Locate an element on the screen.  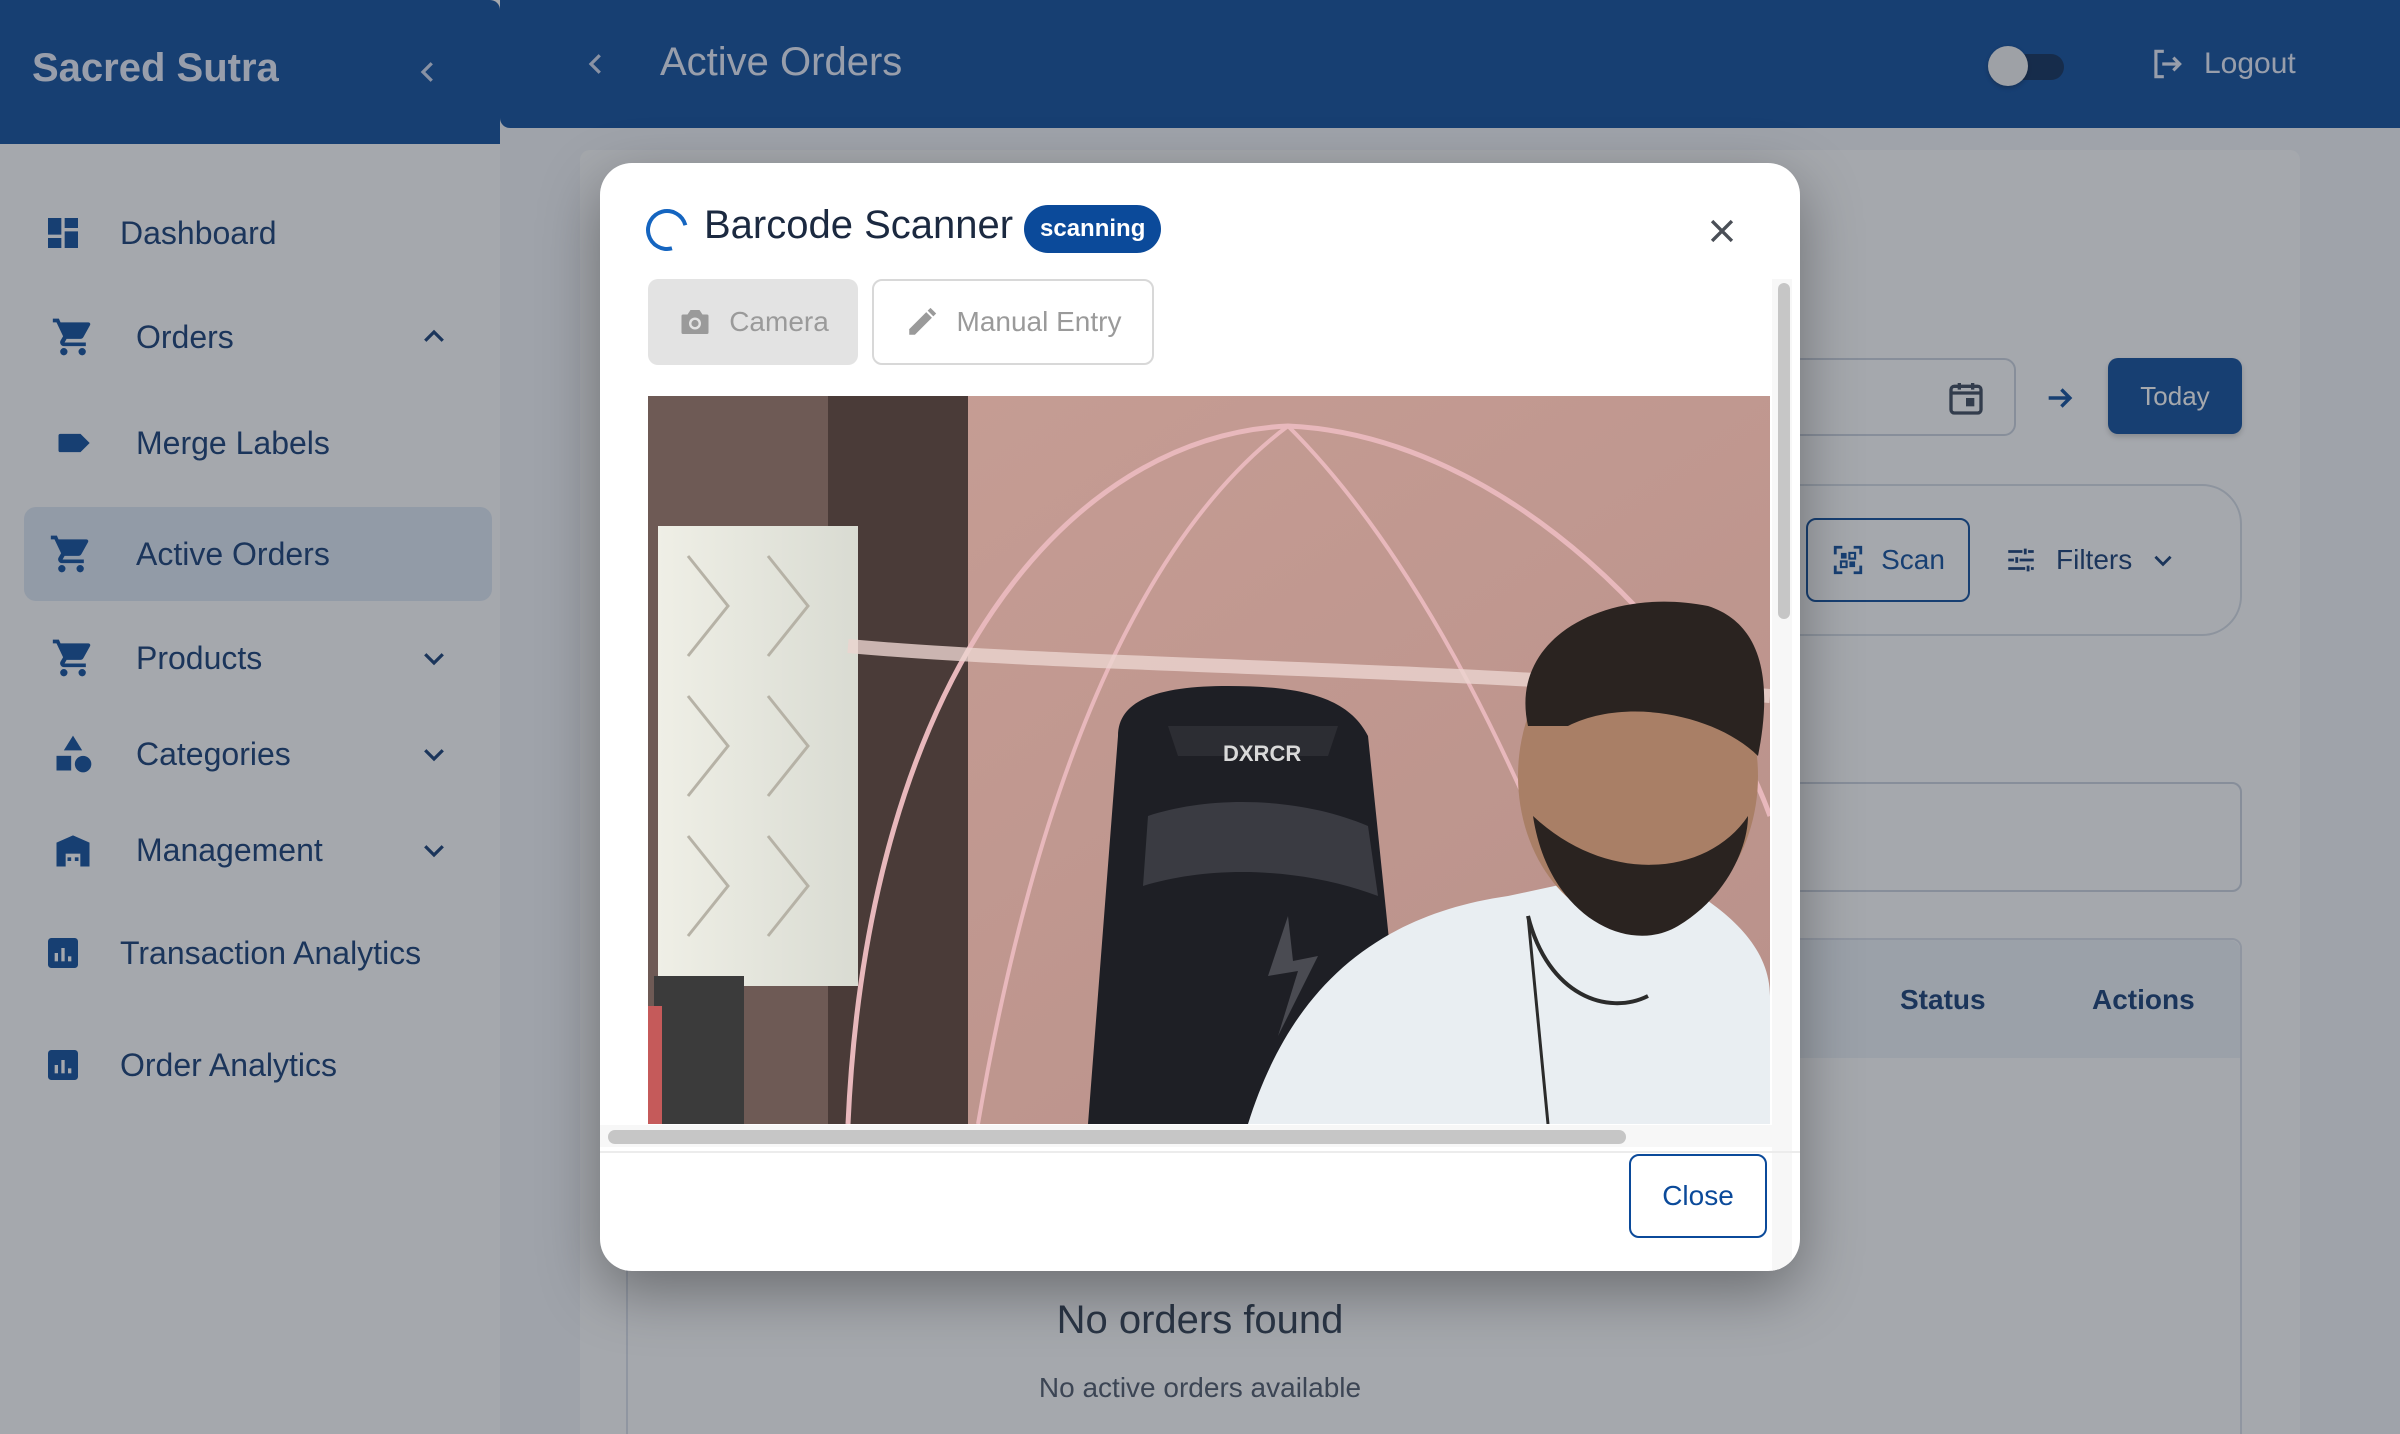
dialog-title: Barcode Scanner is located at coordinates (859, 225).